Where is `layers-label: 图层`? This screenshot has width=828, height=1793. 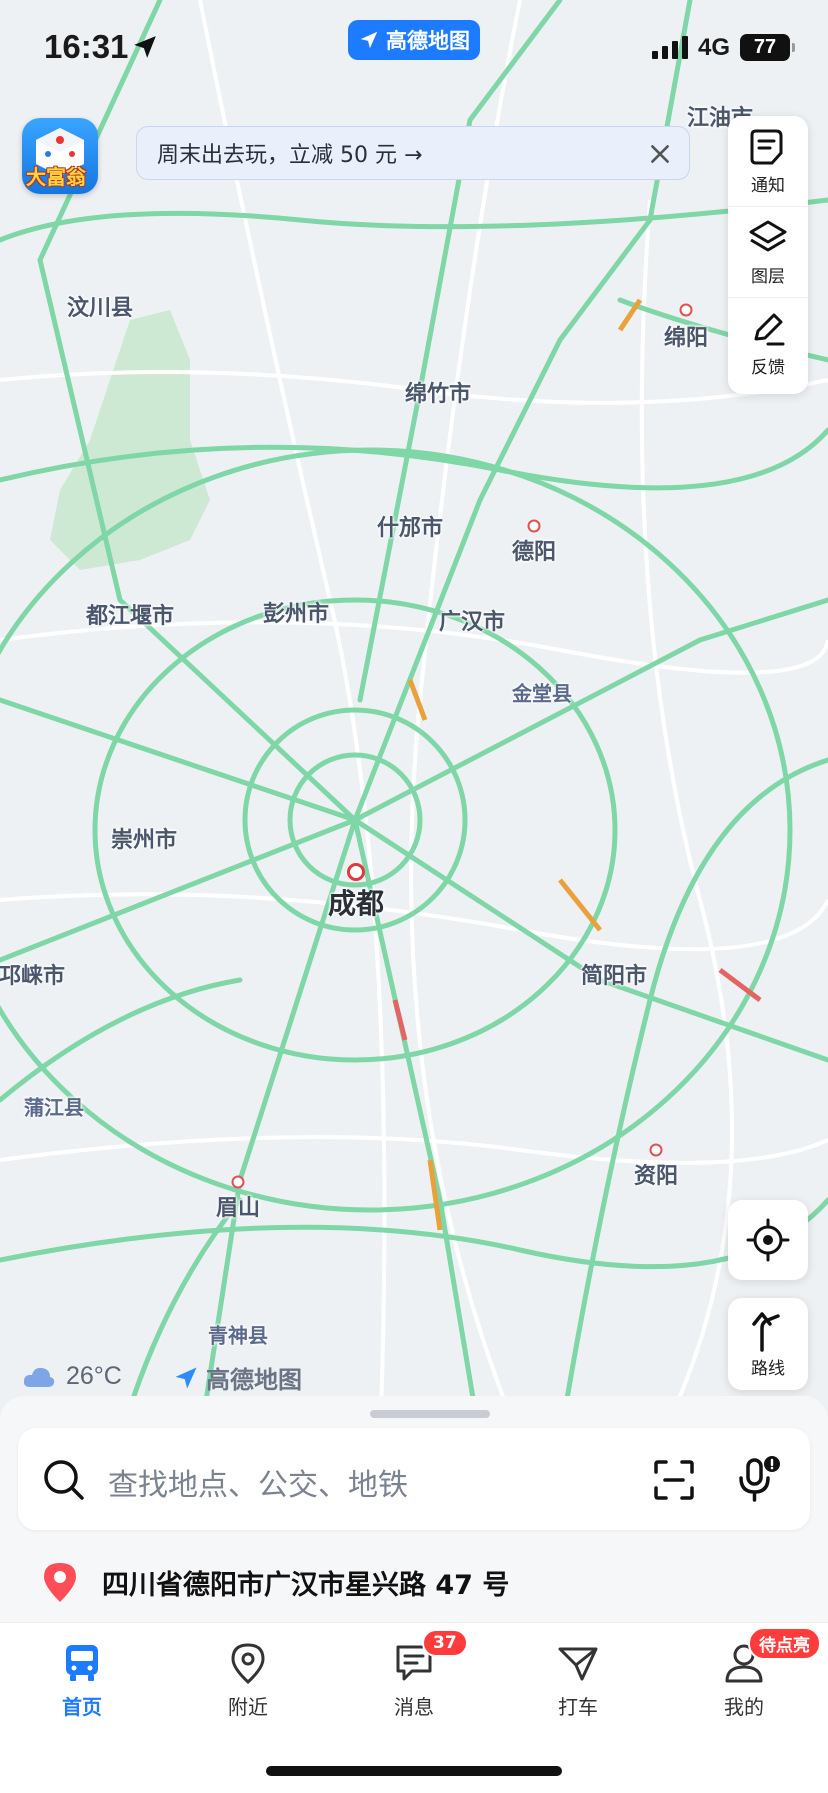 layers-label: 图层 is located at coordinates (768, 276).